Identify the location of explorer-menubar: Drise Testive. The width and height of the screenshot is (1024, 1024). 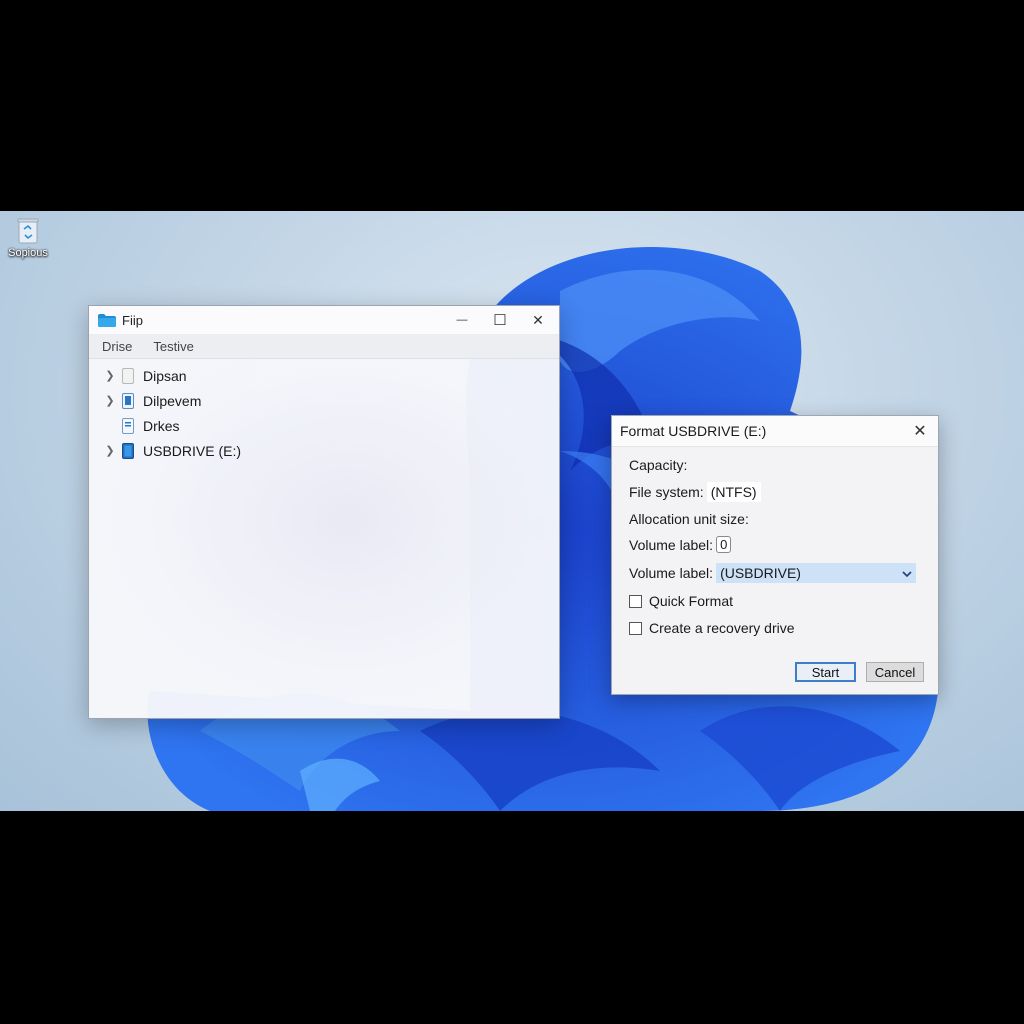
(324, 346).